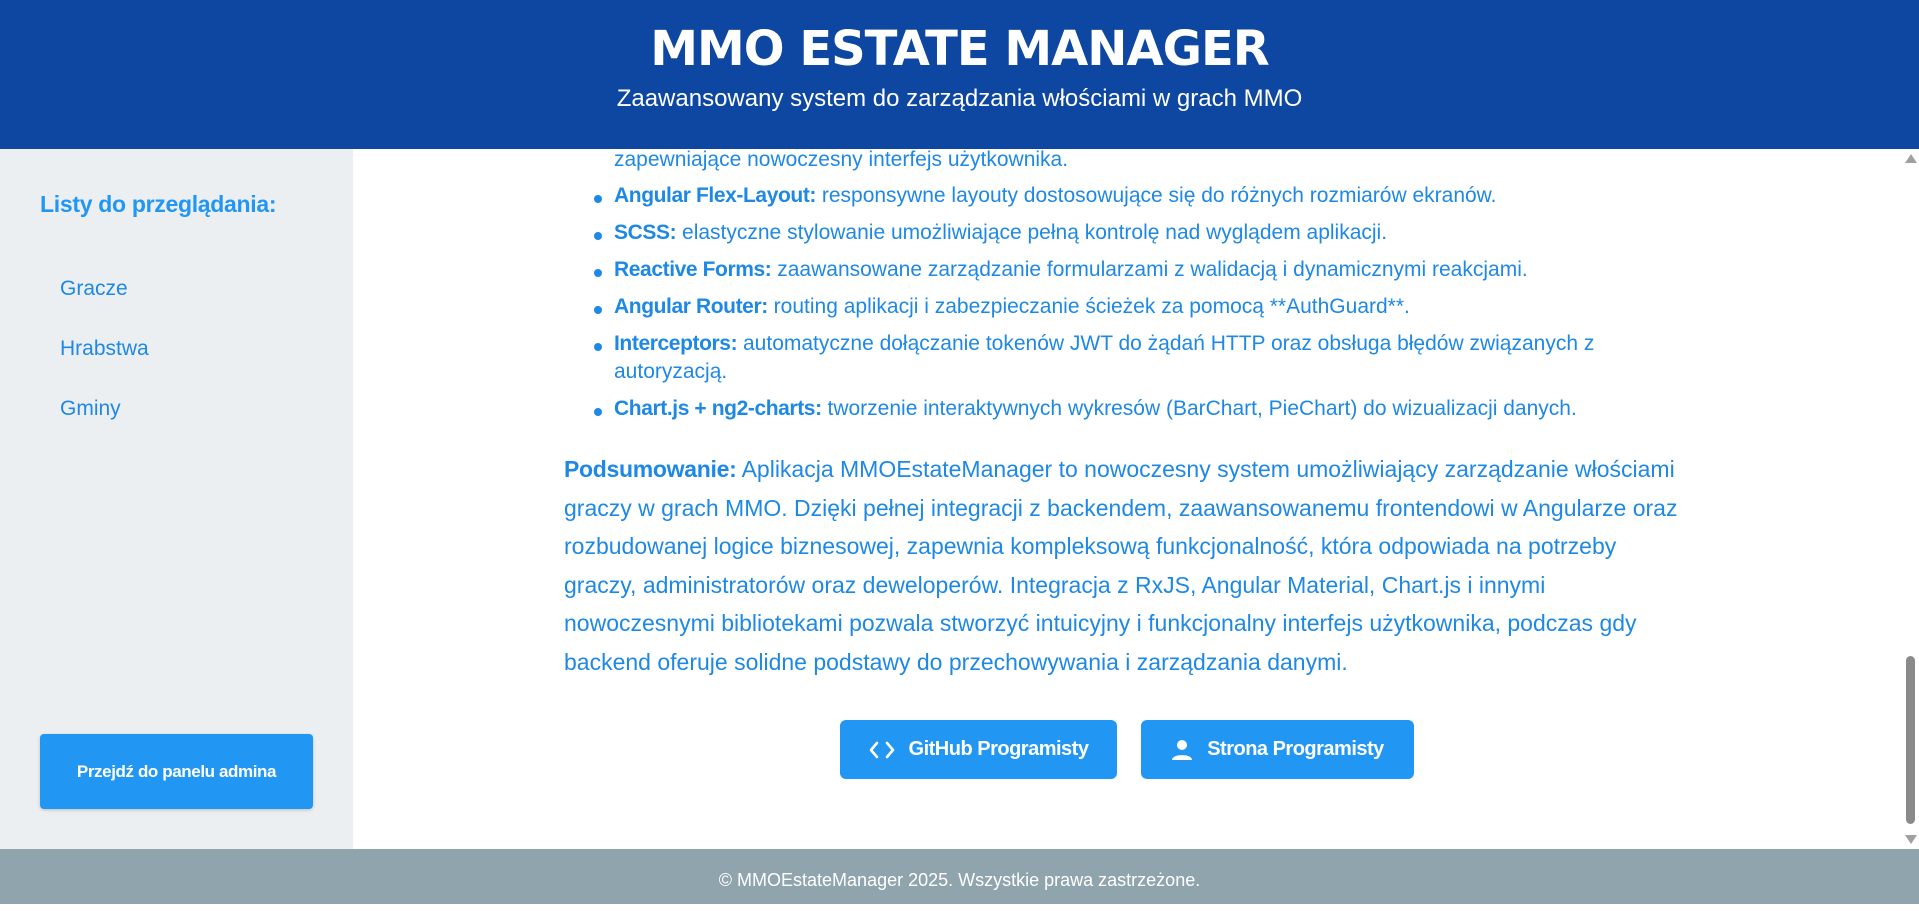 Image resolution: width=1919 pixels, height=911 pixels. I want to click on list-item-name: Interceptors:, so click(676, 343).